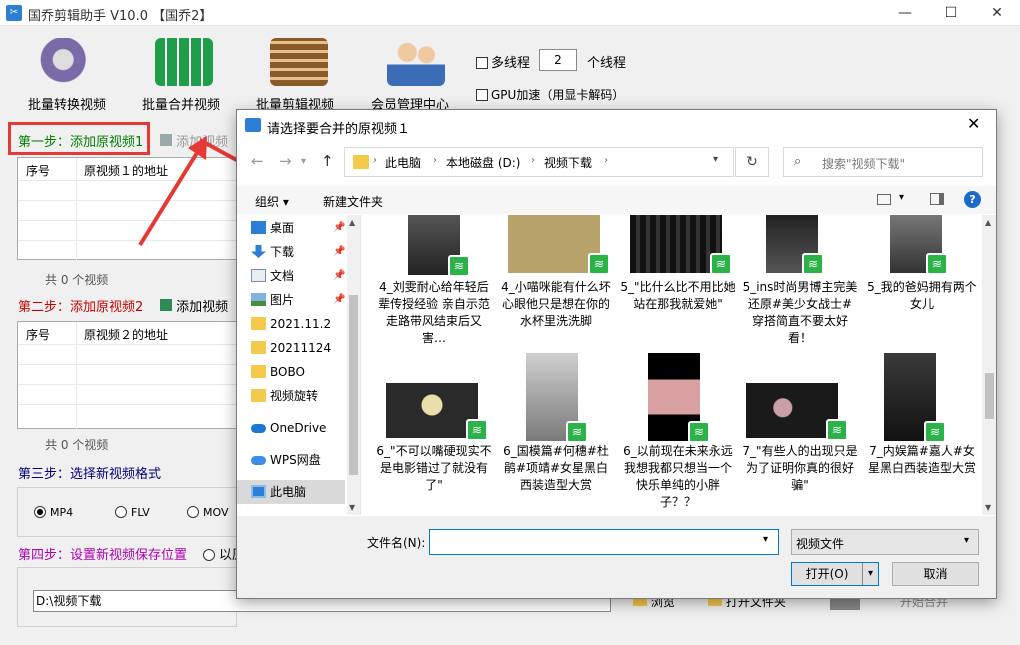  I want to click on breadcrumb-disk-d: 本地磁盘 (D:), so click(483, 162).